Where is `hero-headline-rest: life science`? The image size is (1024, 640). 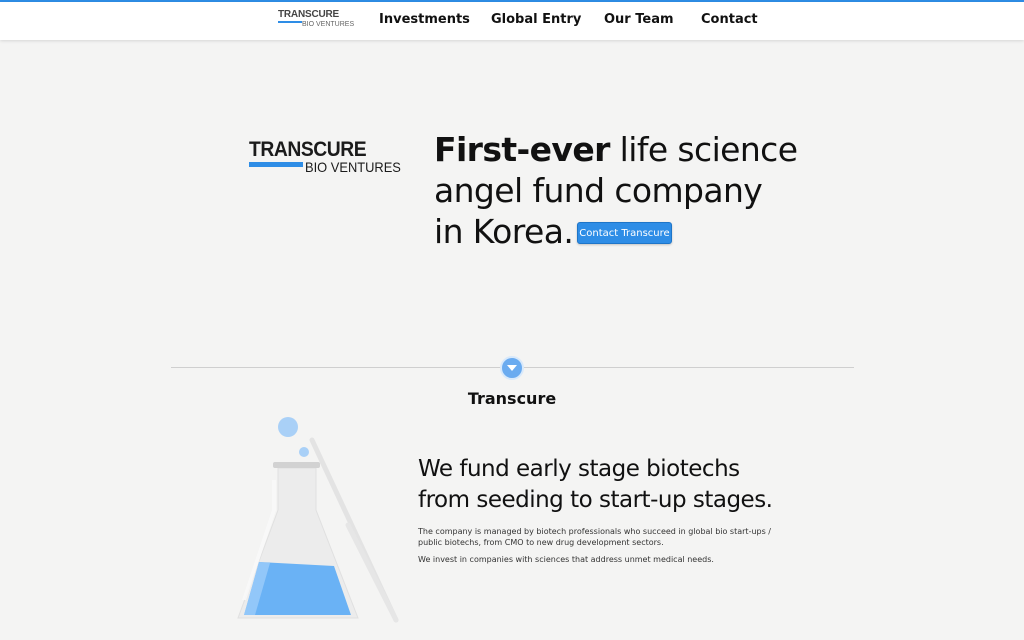 hero-headline-rest: life science is located at coordinates (703, 149).